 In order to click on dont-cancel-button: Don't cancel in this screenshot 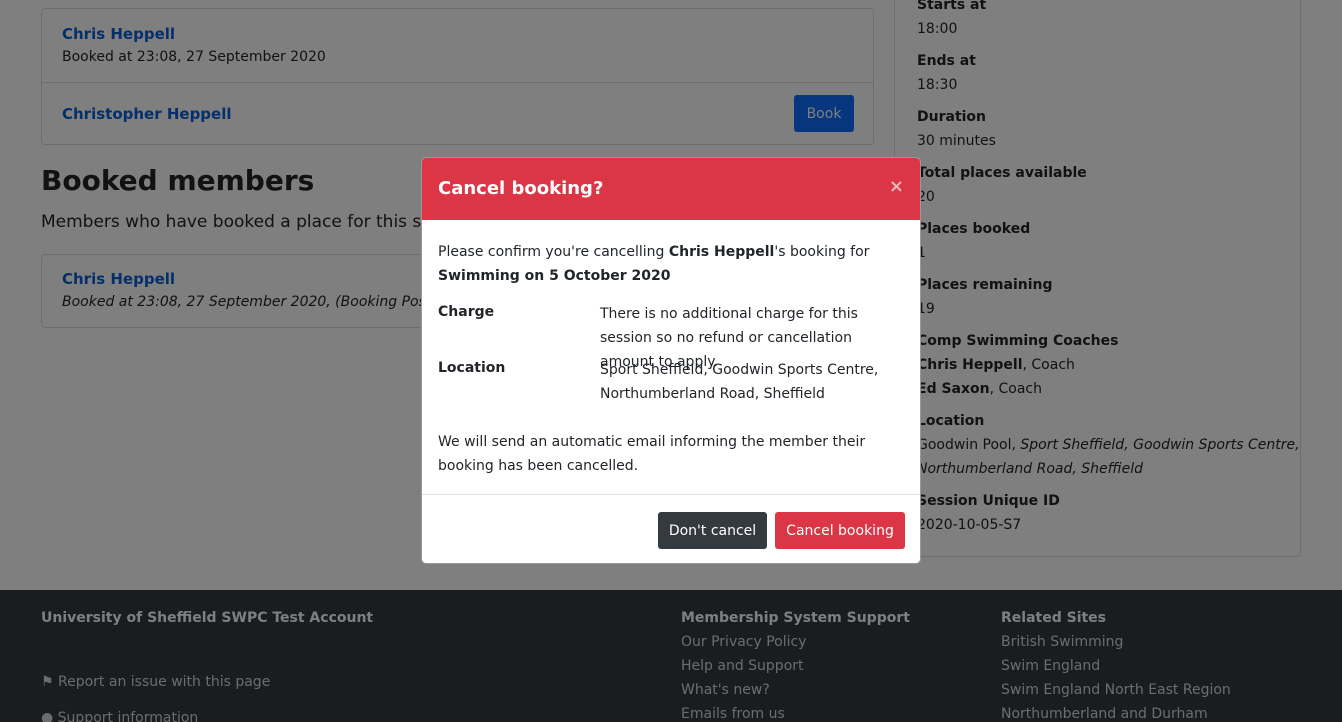, I will do `click(712, 530)`.